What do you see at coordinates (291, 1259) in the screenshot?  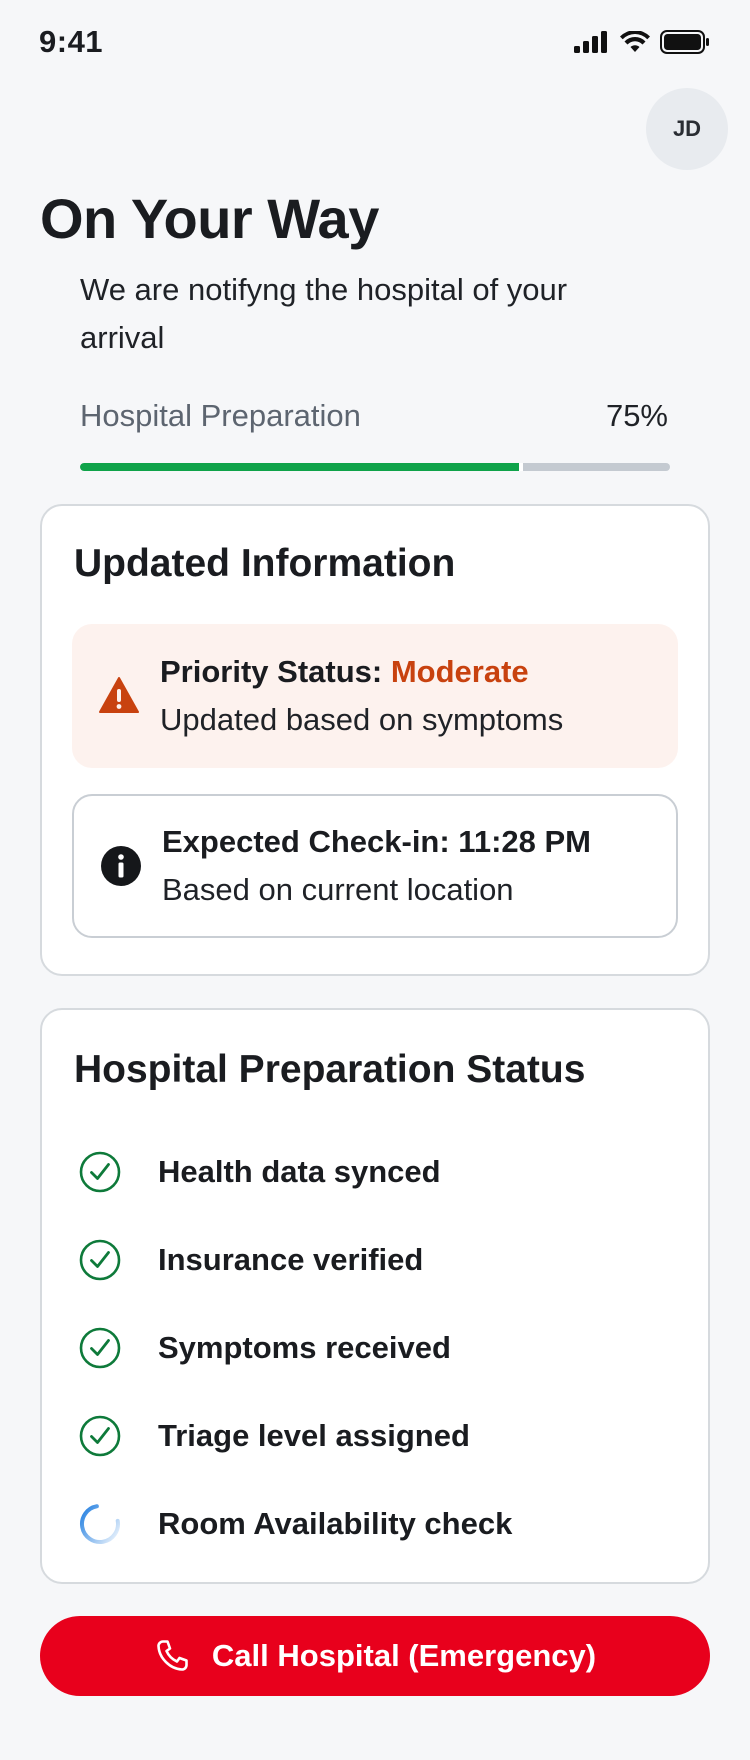 I see `checklist-item-label: Insurance verified` at bounding box center [291, 1259].